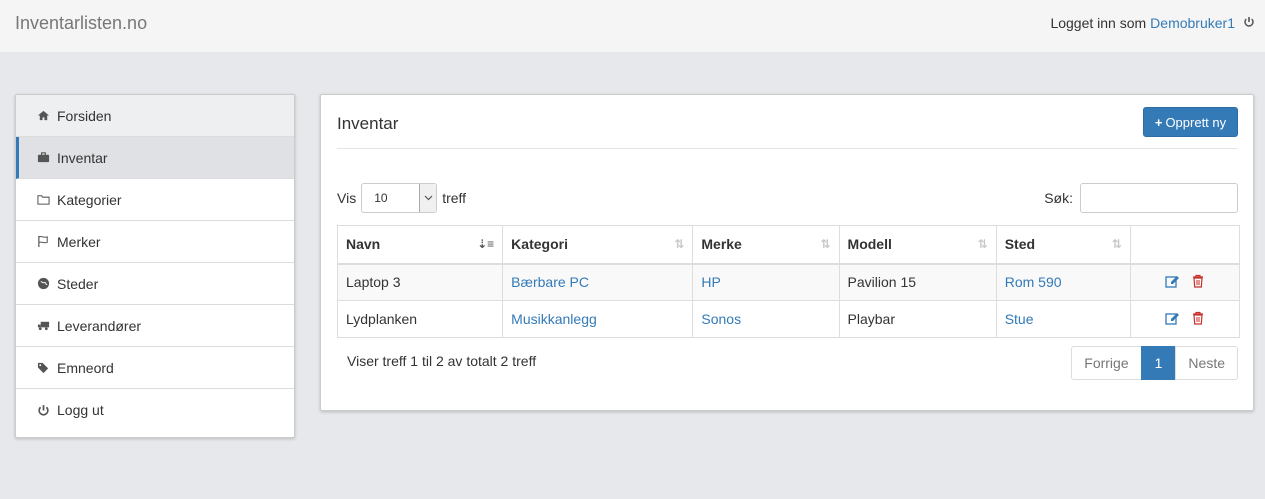  Describe the element at coordinates (1033, 282) in the screenshot. I see `sted-link: Rom 590` at that location.